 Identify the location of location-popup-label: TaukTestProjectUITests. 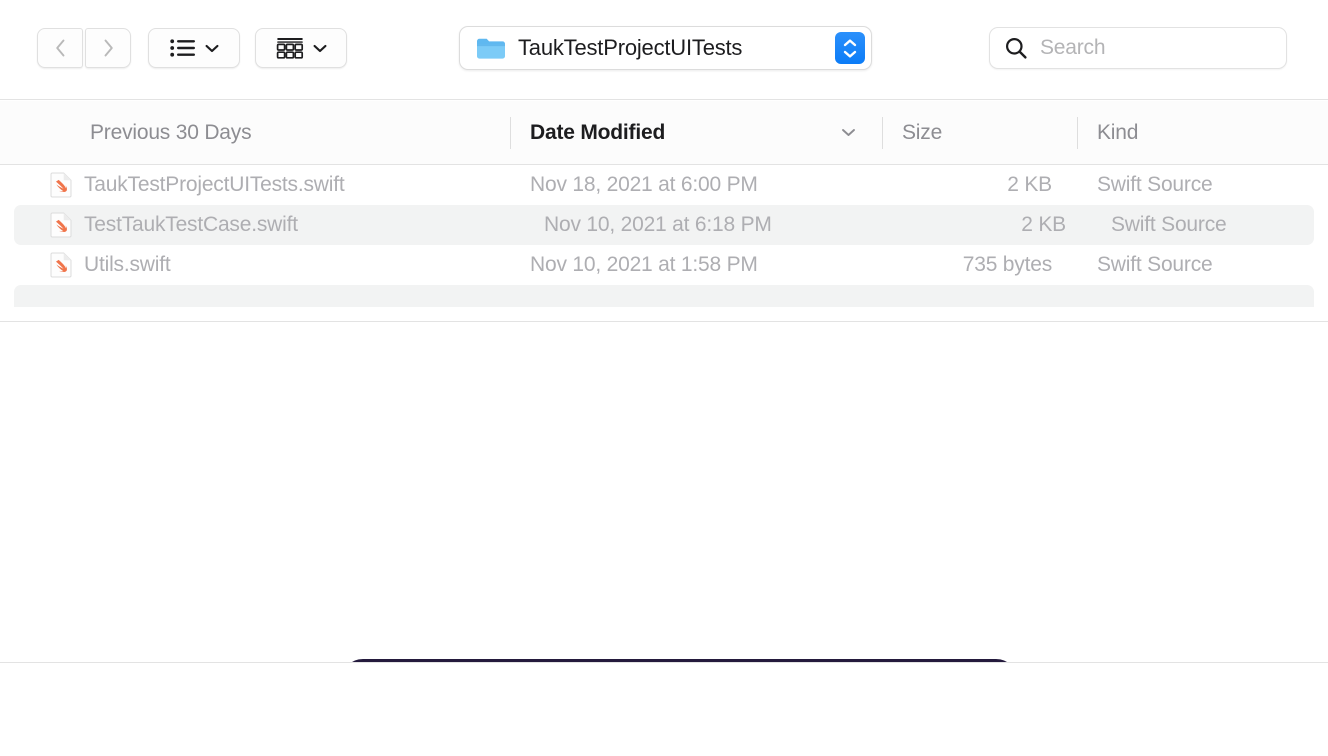
(630, 47).